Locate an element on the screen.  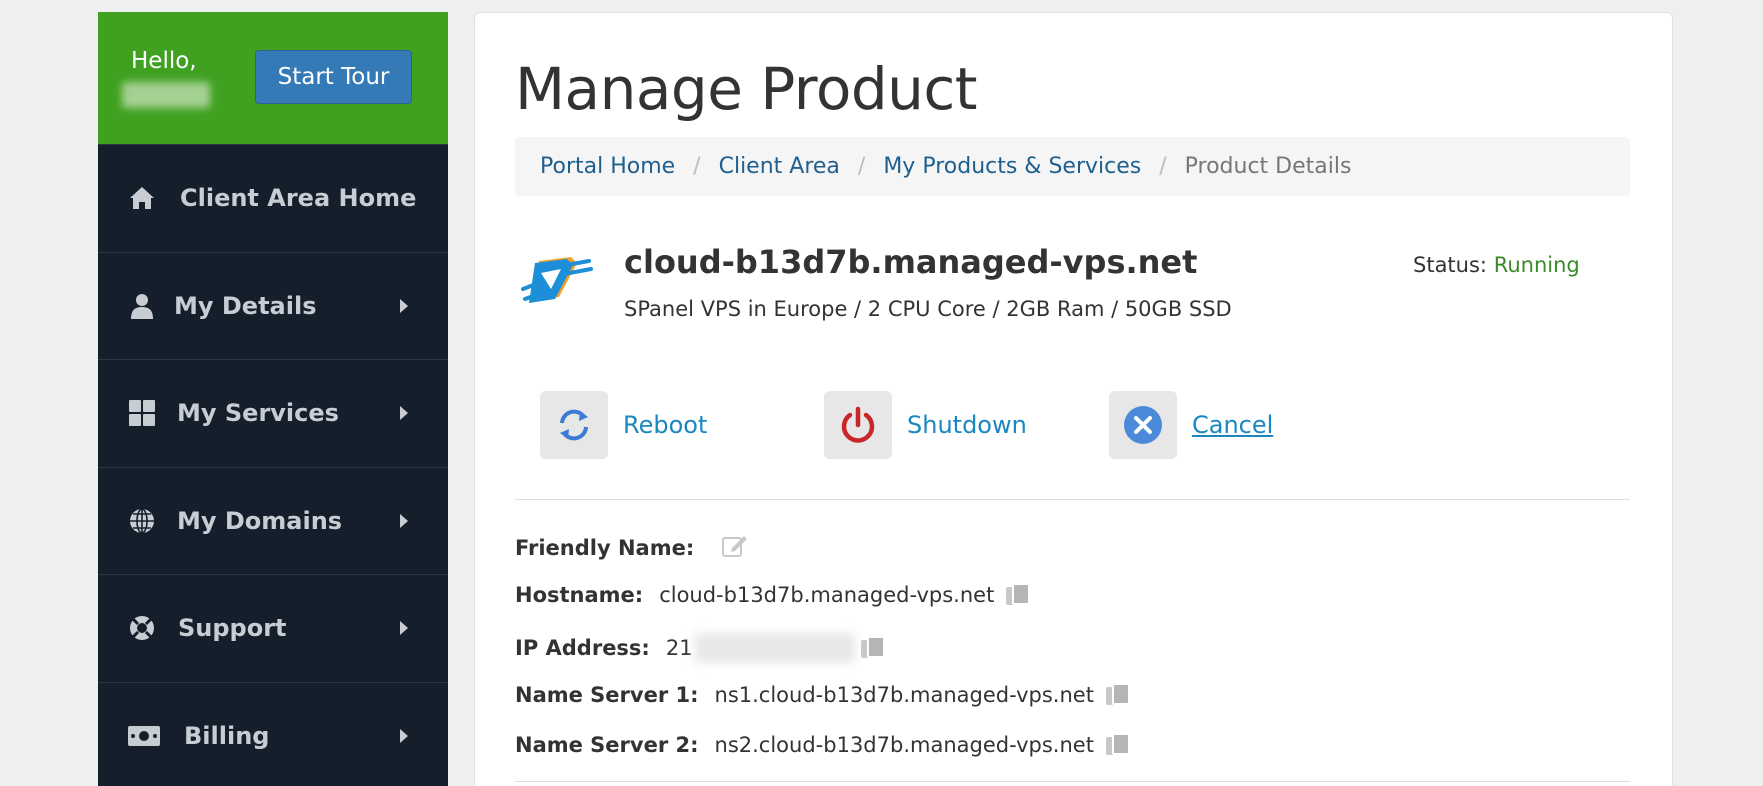
greeting: Hello, is located at coordinates (164, 61).